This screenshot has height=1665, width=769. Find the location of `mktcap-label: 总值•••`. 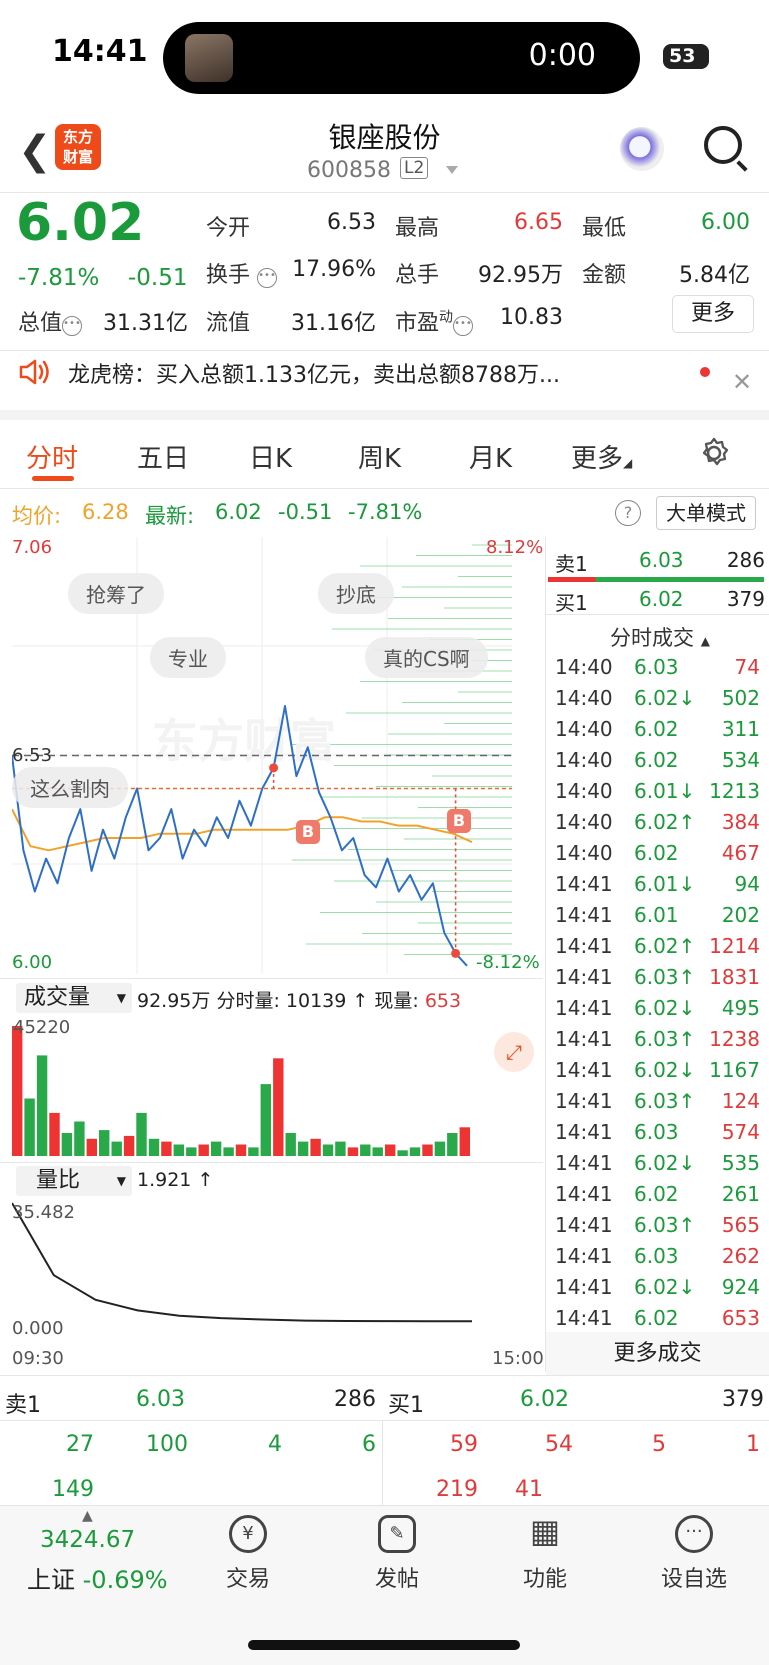

mktcap-label: 总值••• is located at coordinates (50, 323).